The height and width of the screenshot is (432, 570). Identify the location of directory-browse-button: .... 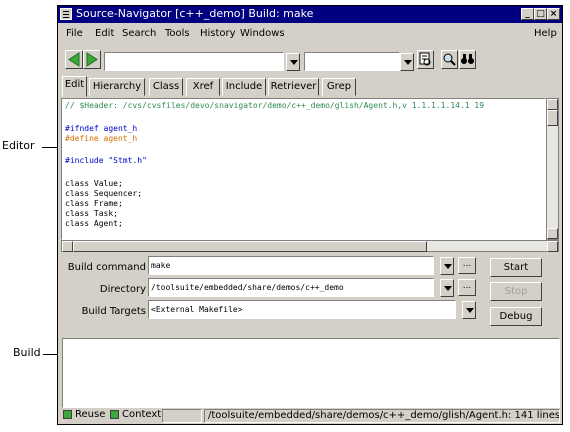
(467, 287).